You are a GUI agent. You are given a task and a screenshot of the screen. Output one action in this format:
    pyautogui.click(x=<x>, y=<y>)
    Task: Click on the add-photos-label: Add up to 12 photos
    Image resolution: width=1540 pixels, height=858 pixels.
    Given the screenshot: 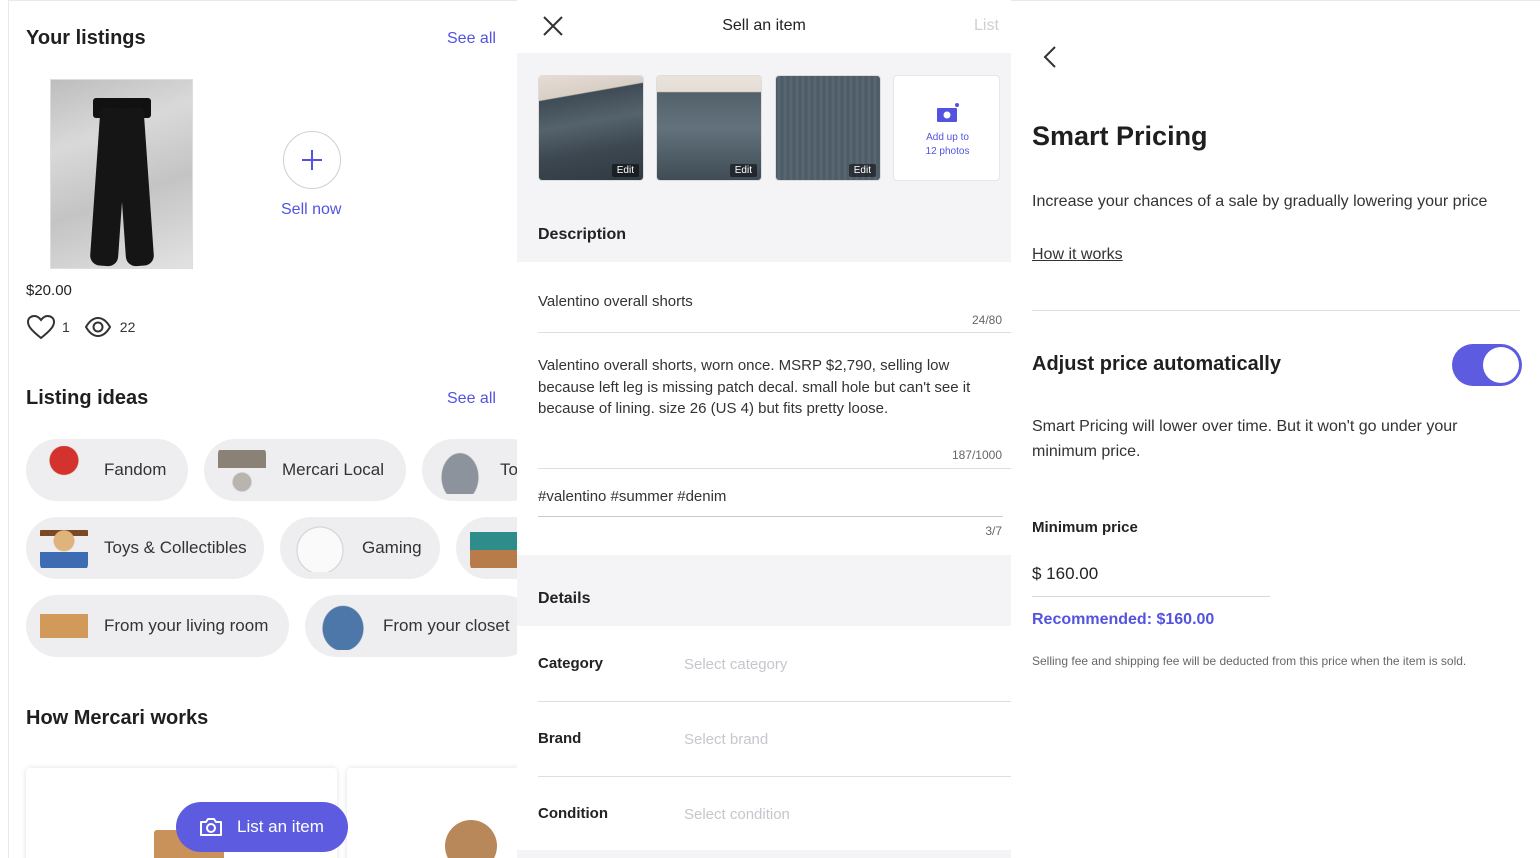 What is the action you would take?
    pyautogui.click(x=947, y=144)
    